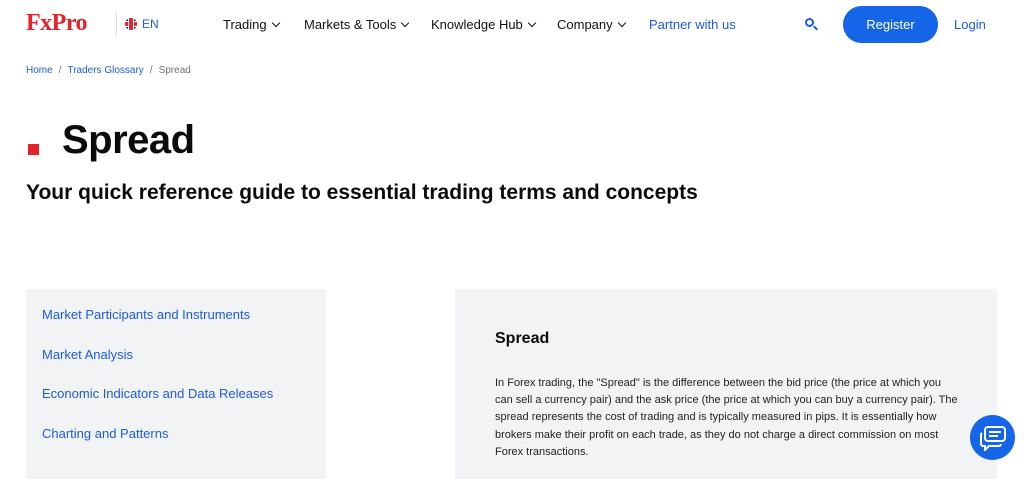 This screenshot has width=1024, height=479. I want to click on chat-icon, so click(992, 438).